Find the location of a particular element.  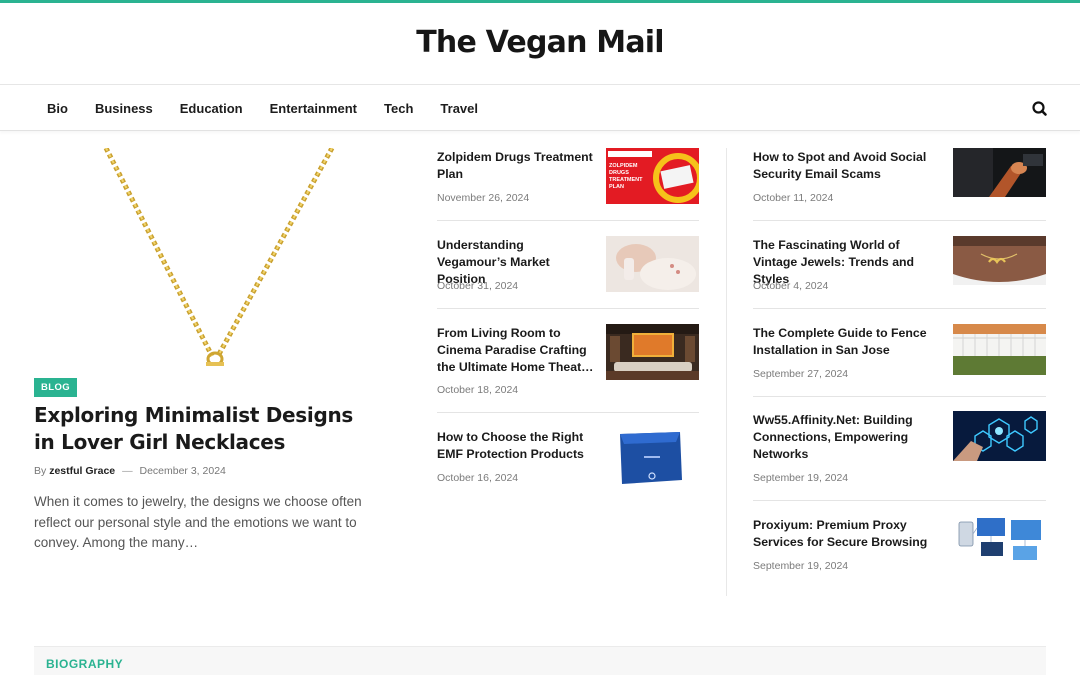

post-title: Zolpidem Drugs Treatment Plan is located at coordinates (516, 166).